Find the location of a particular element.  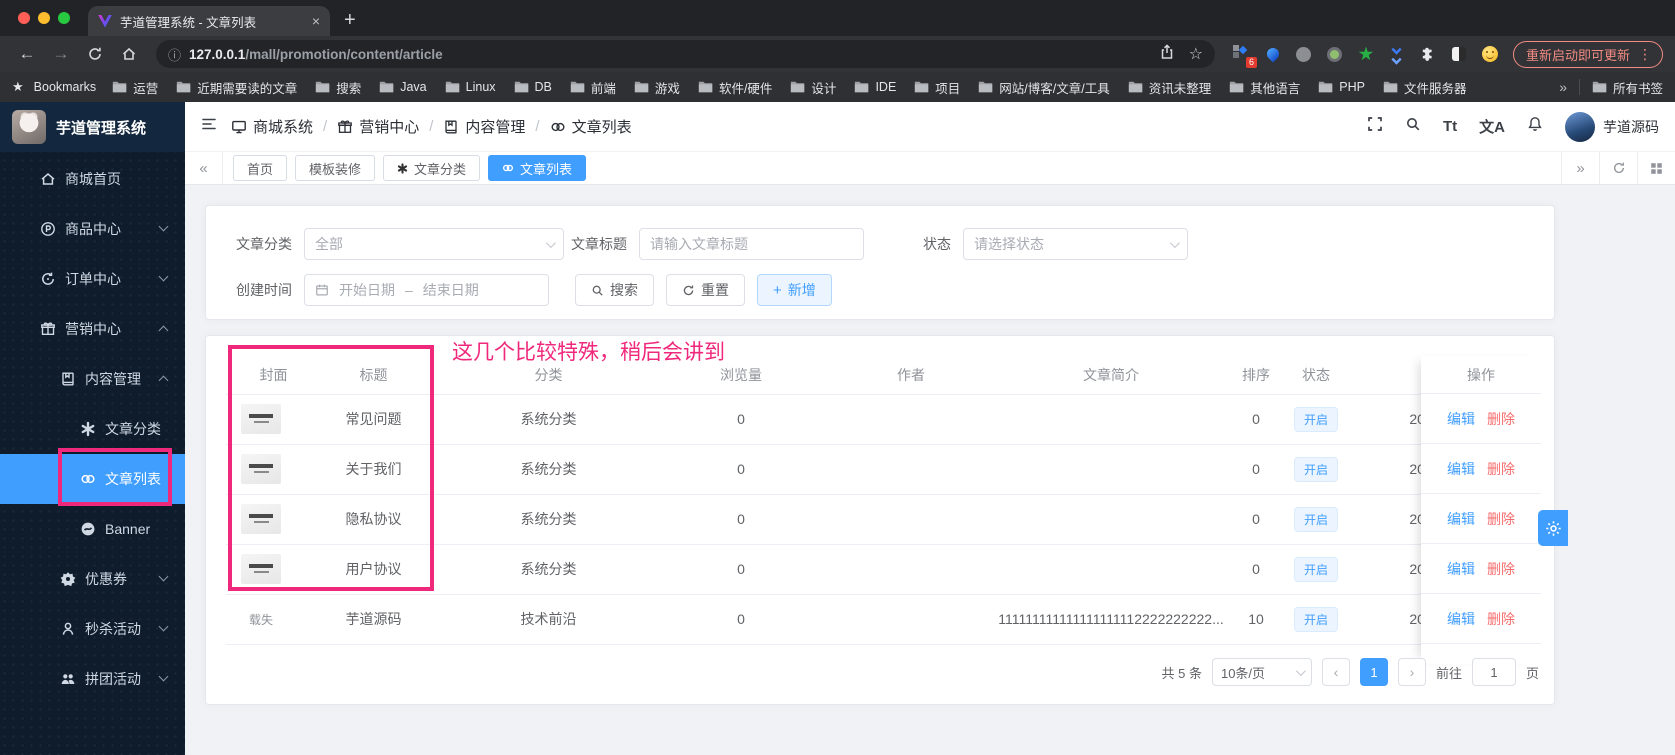

browser-menu-icon: ⋮ is located at coordinates (1645, 54).